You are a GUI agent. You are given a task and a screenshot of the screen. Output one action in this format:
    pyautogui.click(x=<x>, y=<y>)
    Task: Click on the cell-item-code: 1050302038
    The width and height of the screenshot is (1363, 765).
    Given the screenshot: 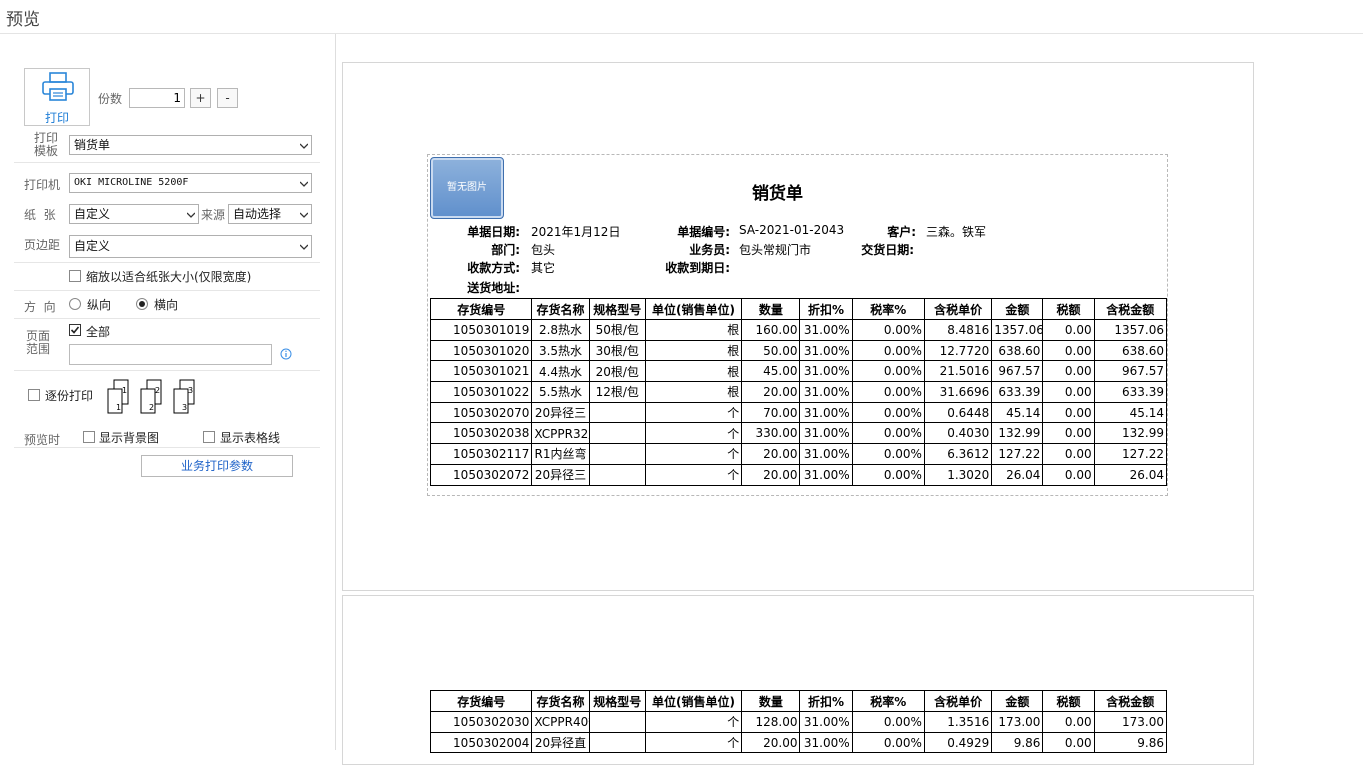 What is the action you would take?
    pyautogui.click(x=481, y=433)
    